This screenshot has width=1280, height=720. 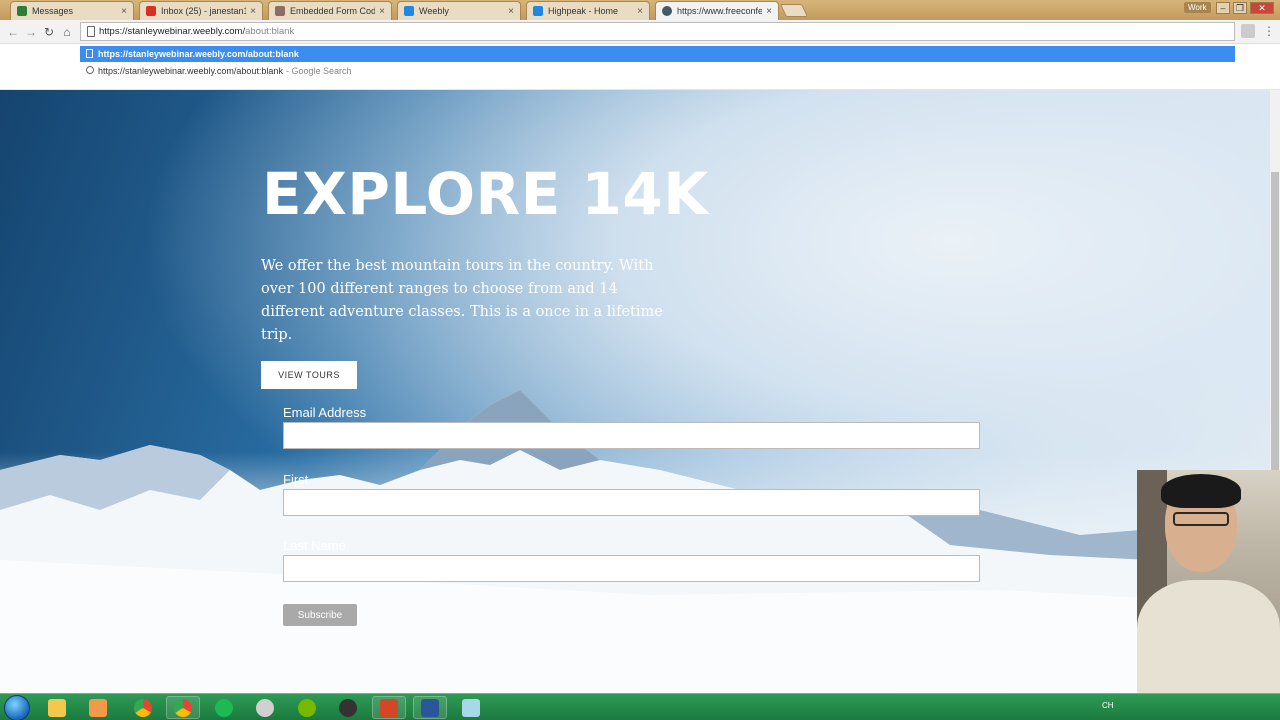 What do you see at coordinates (485, 194) in the screenshot?
I see `hero-headline: EXPLORE 14K` at bounding box center [485, 194].